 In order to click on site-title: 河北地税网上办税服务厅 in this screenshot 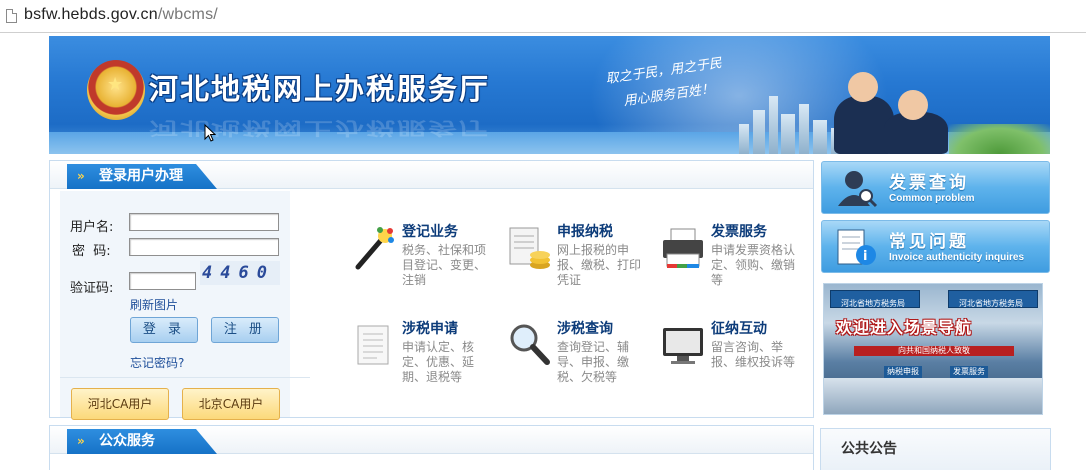, I will do `click(320, 89)`.